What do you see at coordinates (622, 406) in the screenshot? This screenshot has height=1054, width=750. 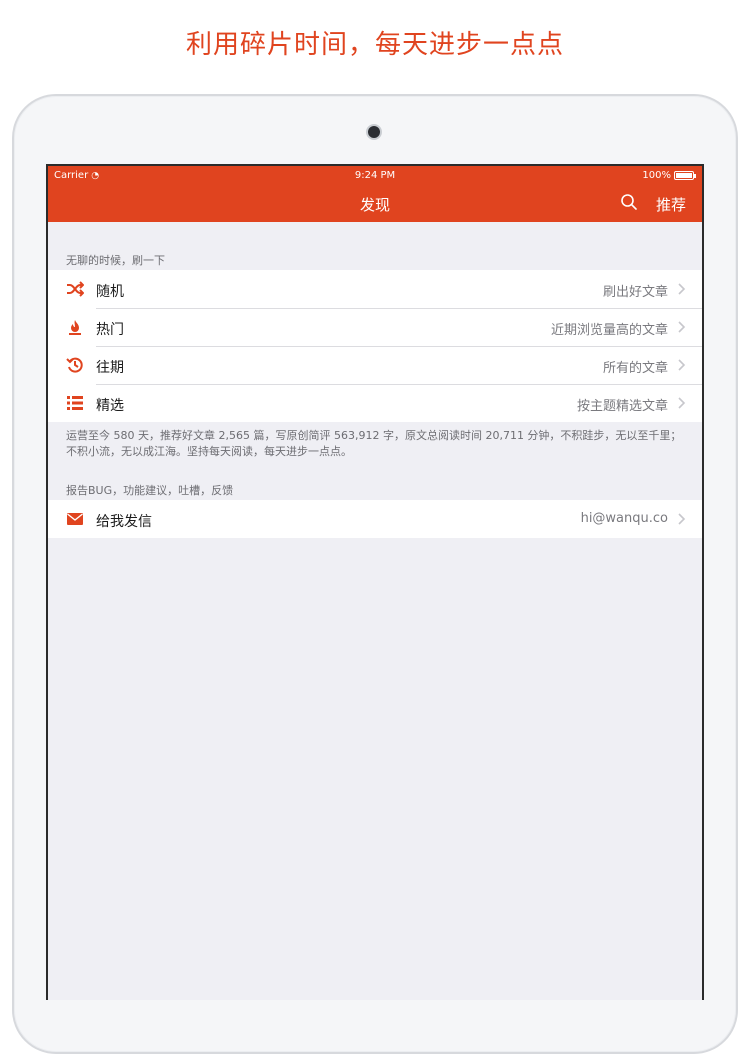 I see `list-item-detail: 按主题精选文章` at bounding box center [622, 406].